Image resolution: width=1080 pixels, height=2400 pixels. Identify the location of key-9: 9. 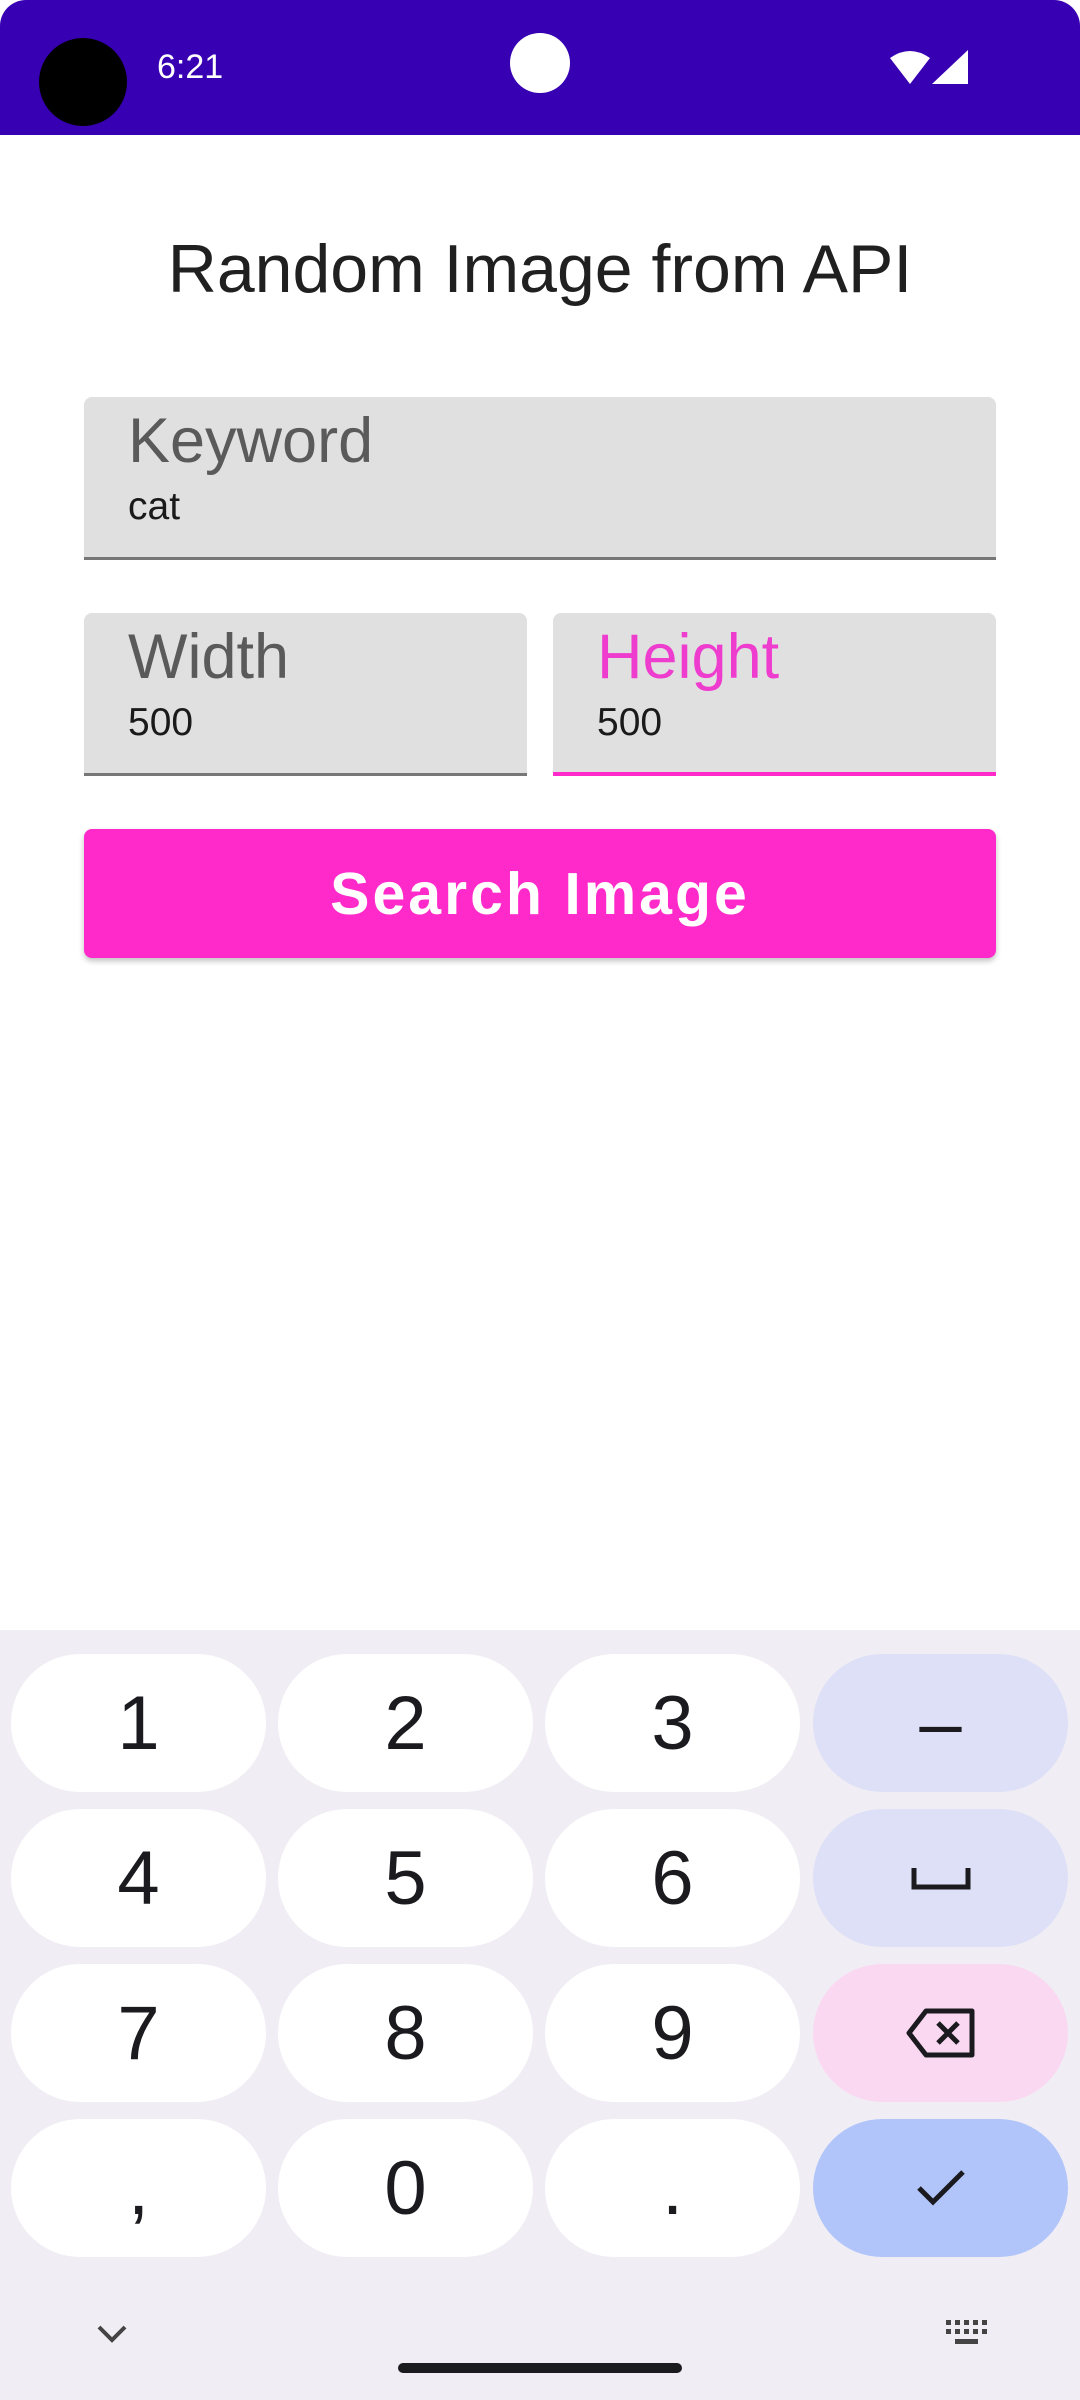
(672, 2033).